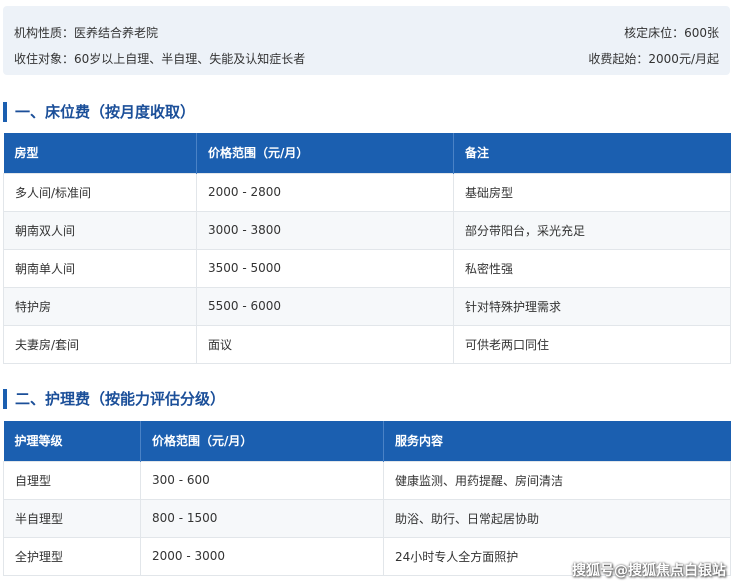 The image size is (740, 585). I want to click on table-row: 半自理型 800 - 1500 助浴、助行、日常起居协助, so click(367, 518).